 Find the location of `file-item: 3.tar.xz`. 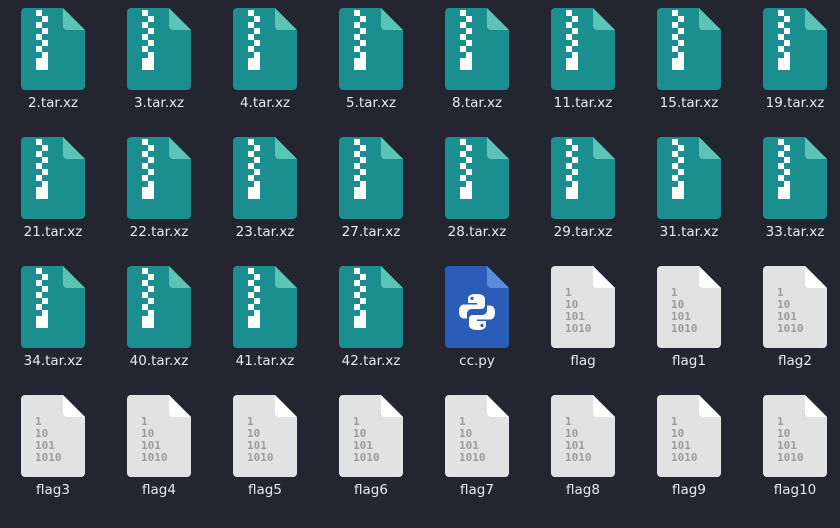

file-item: 3.tar.xz is located at coordinates (159, 64).